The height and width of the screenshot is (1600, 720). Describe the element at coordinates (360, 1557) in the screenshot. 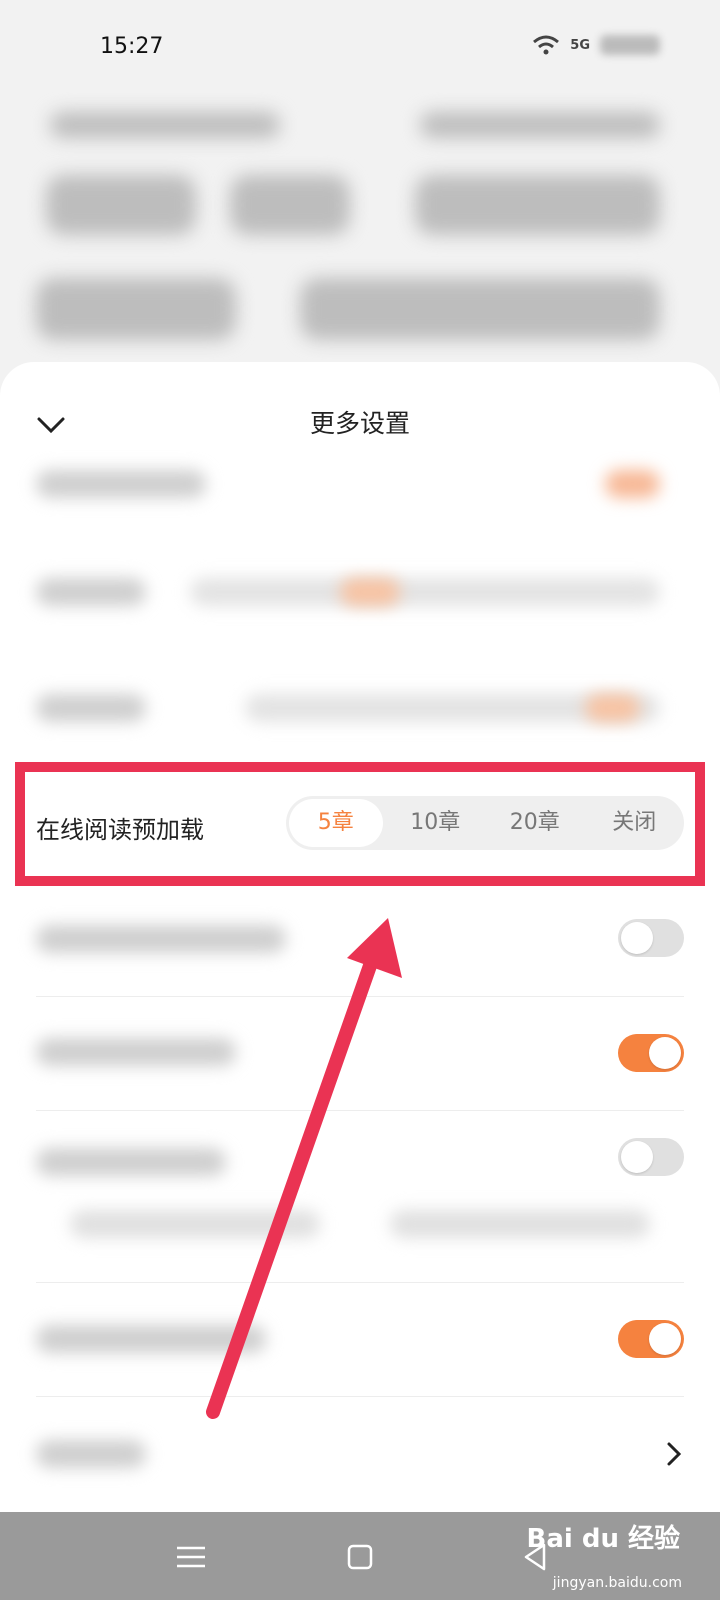

I see `home-icon` at that location.